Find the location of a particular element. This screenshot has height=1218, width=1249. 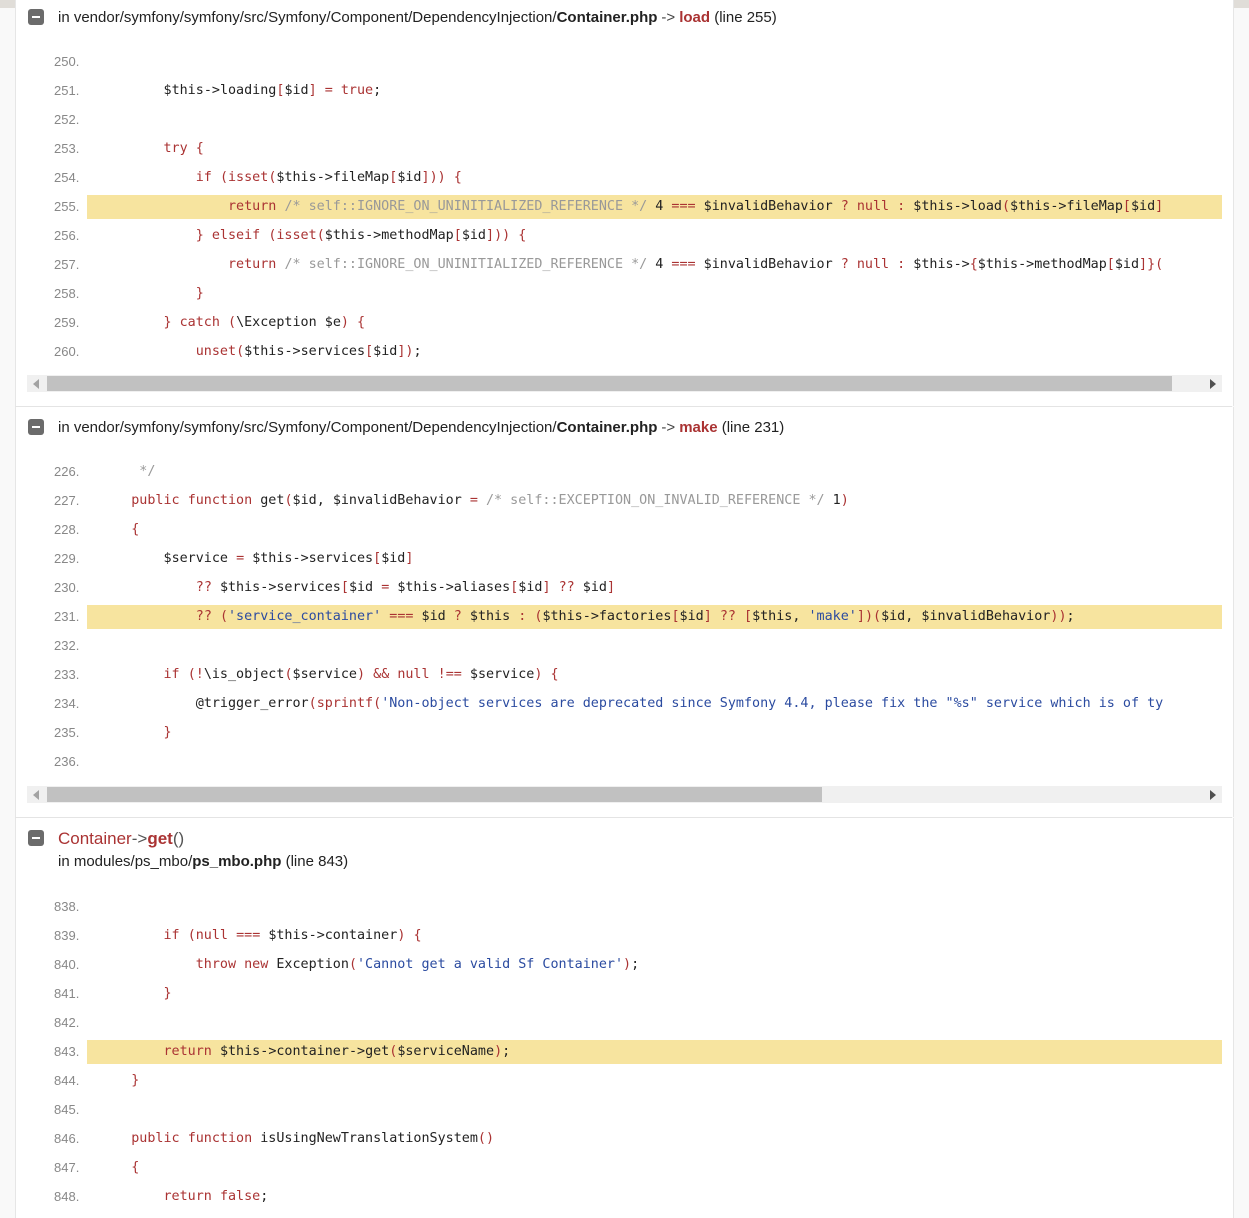

line-info: (line 231) is located at coordinates (753, 427).